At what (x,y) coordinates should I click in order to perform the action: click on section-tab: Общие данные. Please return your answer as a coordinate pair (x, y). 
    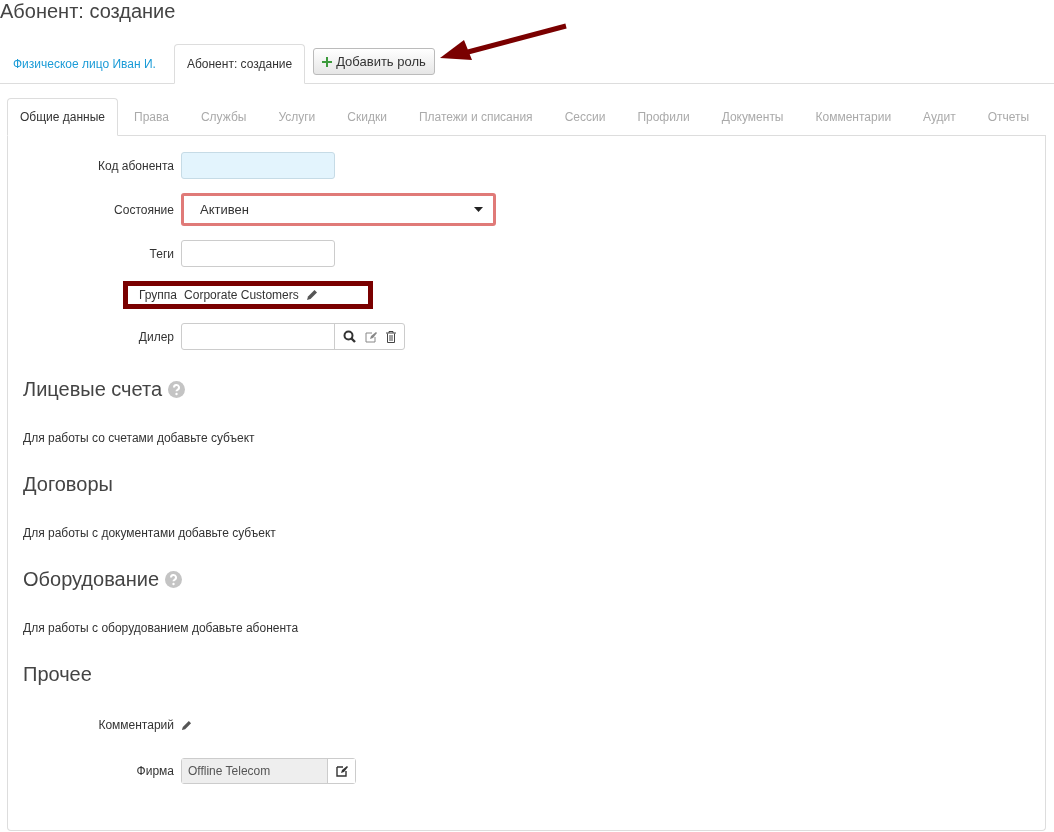
    Looking at the image, I should click on (63, 117).